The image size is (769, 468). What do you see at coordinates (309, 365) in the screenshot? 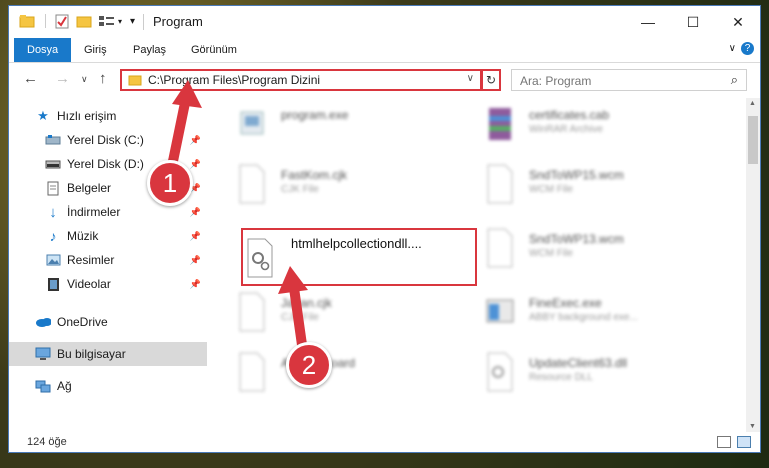
I see `annotation-marker-2: 2` at bounding box center [309, 365].